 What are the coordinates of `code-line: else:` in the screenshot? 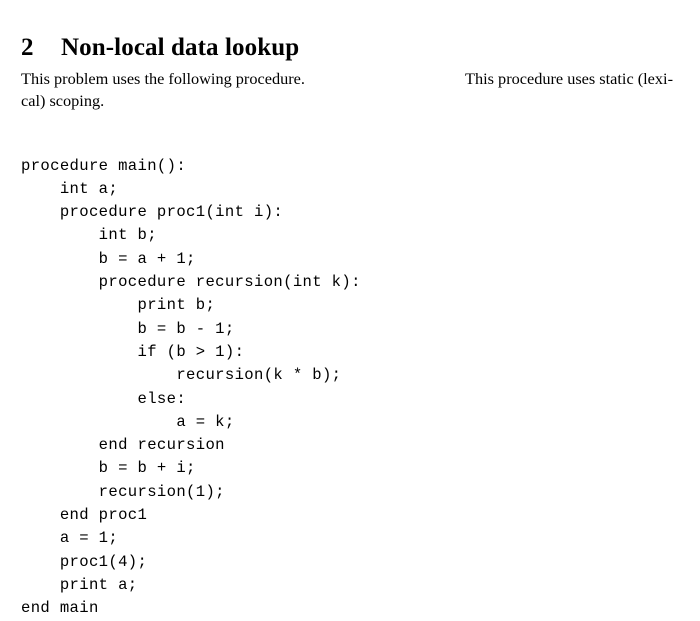 It's located at (104, 398).